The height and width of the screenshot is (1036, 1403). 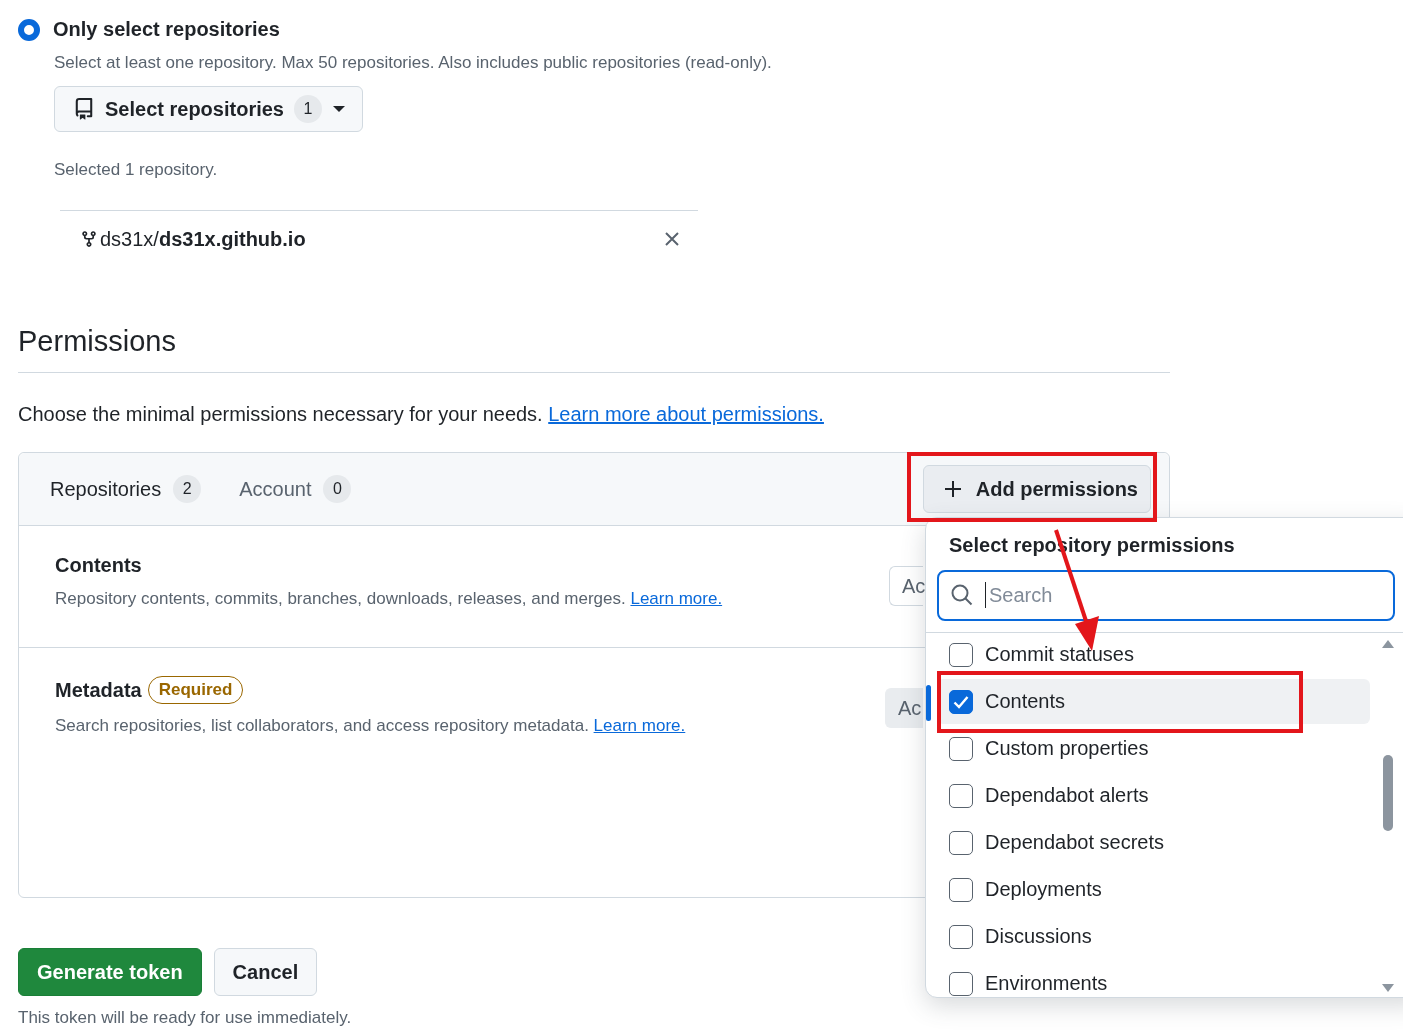 What do you see at coordinates (295, 489) in the screenshot?
I see `tab: Account 0` at bounding box center [295, 489].